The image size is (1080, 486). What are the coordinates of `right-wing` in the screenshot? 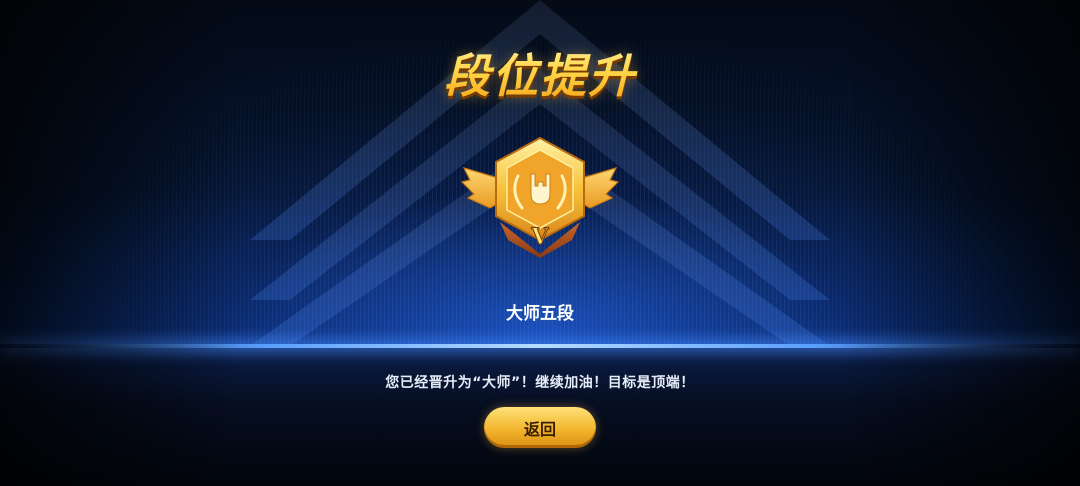 It's located at (599, 188).